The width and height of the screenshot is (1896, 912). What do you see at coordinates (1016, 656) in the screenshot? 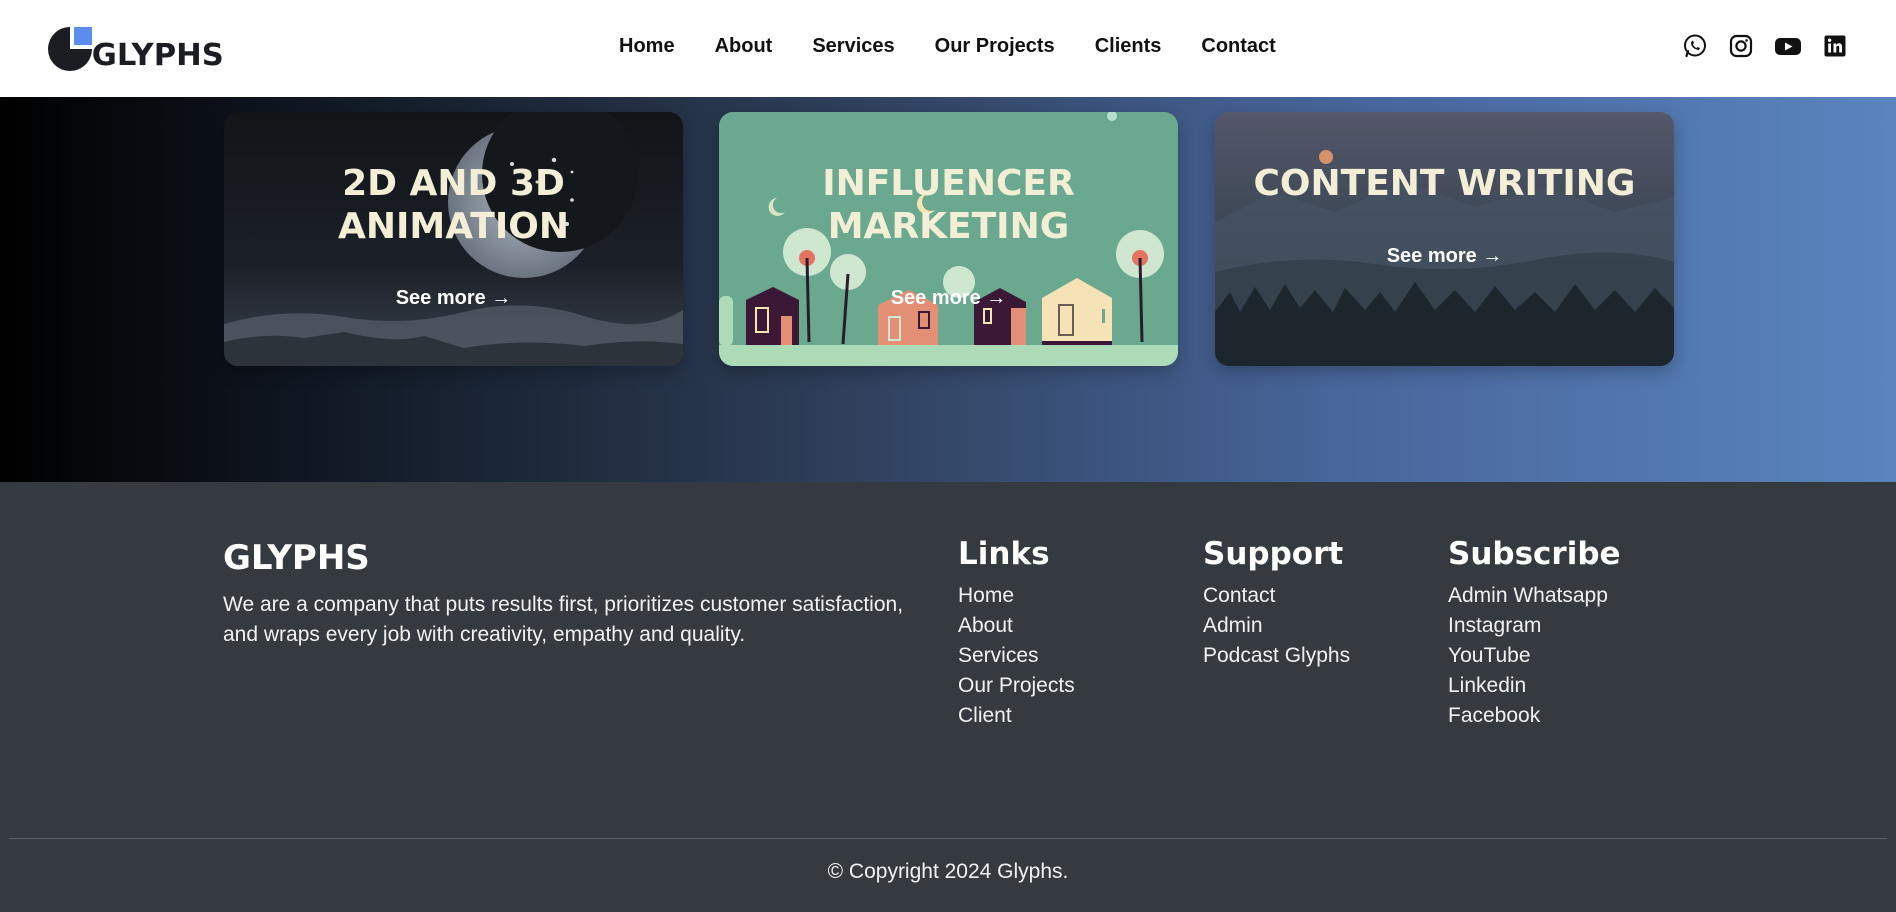
I see `footer-link-services: Services` at bounding box center [1016, 656].